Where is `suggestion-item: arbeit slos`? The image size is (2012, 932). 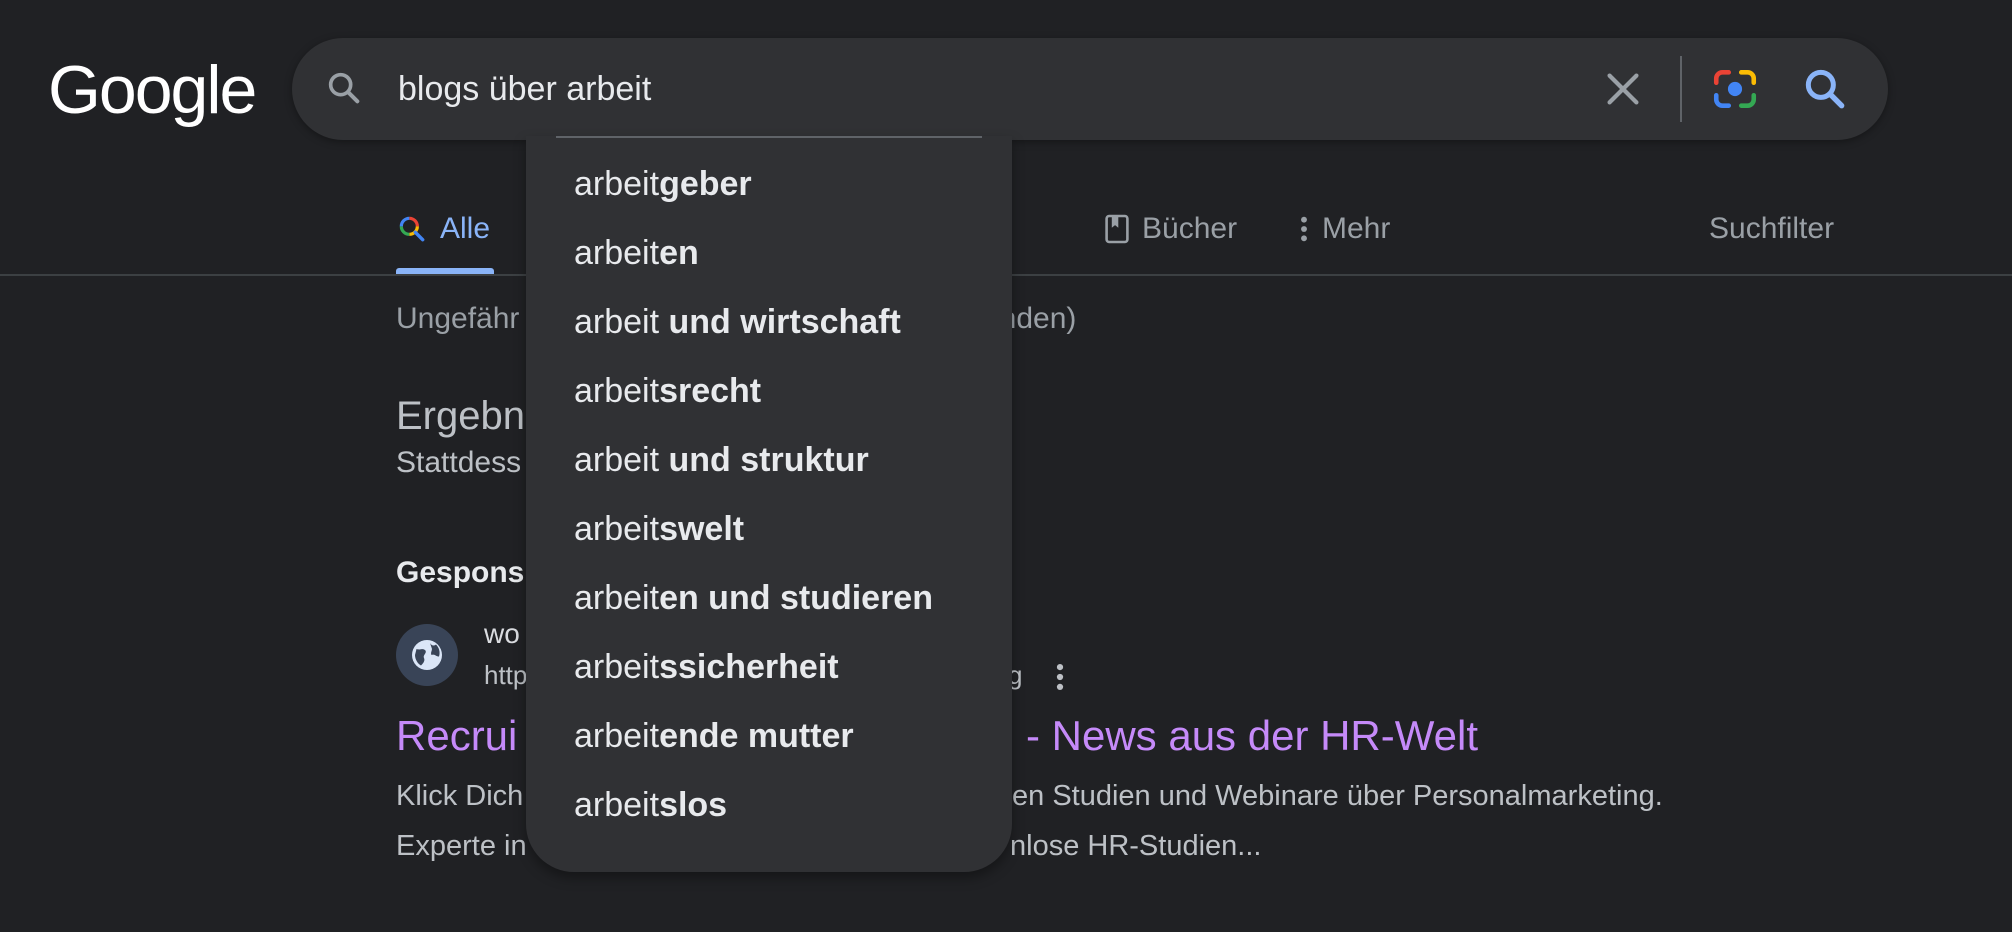
suggestion-item: arbeit slos is located at coordinates (769, 805).